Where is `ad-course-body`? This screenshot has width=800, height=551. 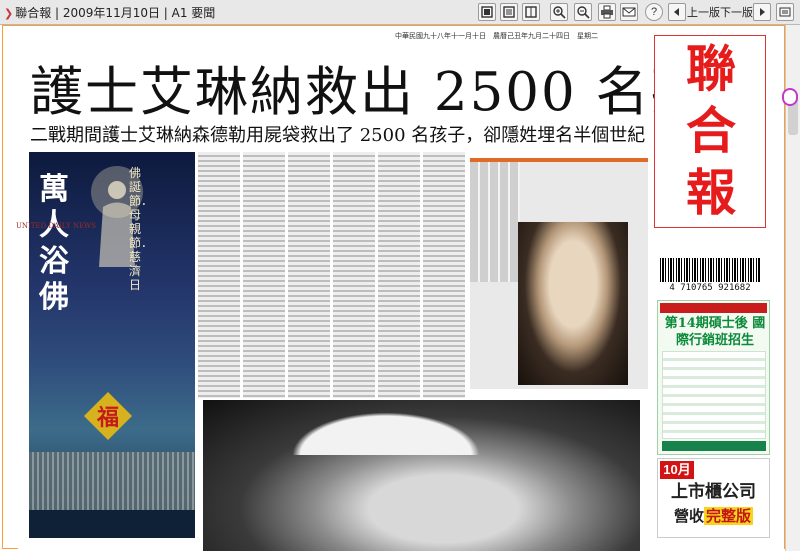 ad-course-body is located at coordinates (714, 395).